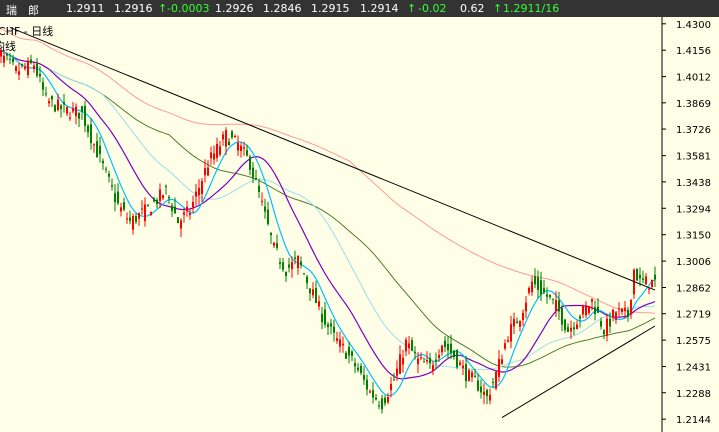  What do you see at coordinates (26, 31) in the screenshot?
I see `chart-title: CHF - 日线` at bounding box center [26, 31].